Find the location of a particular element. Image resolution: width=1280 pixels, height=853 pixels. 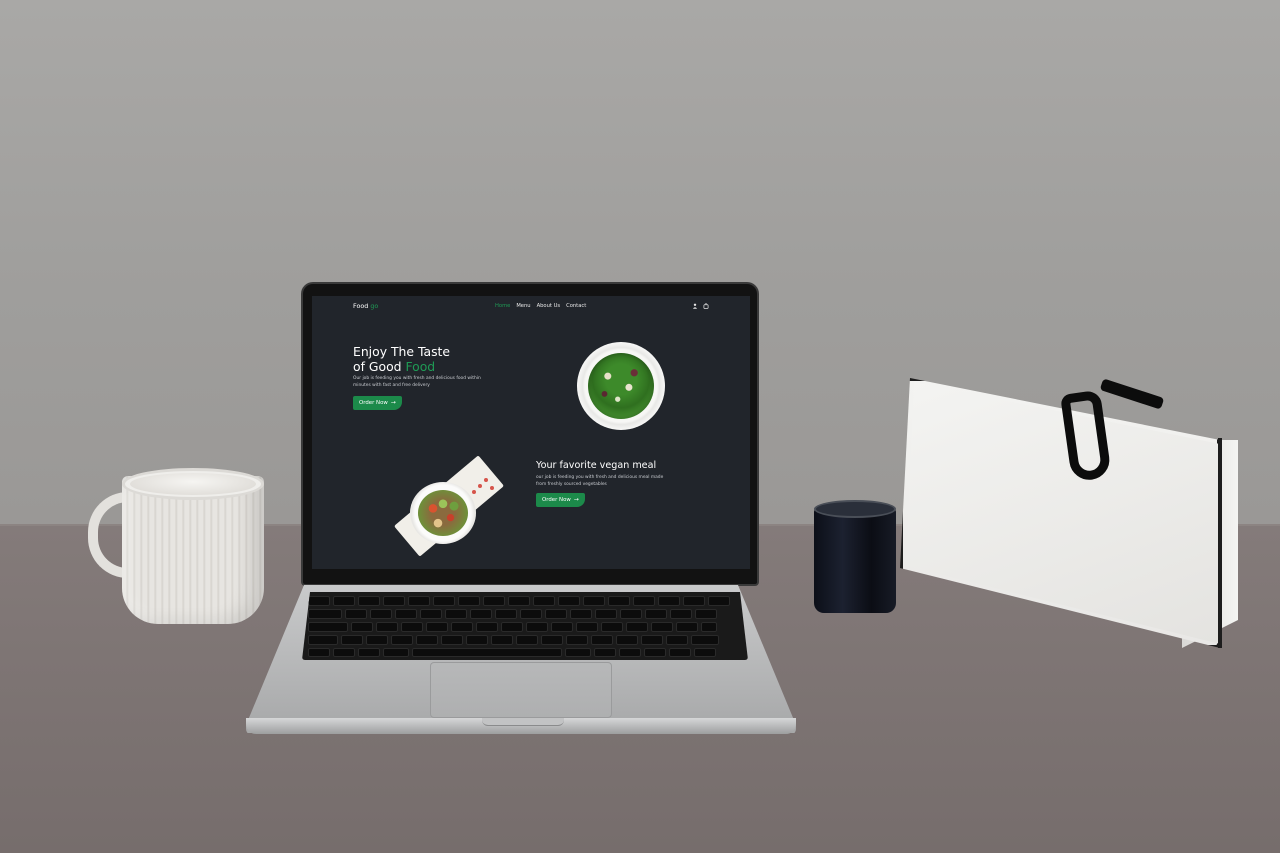

bag-edge is located at coordinates (1220, 543).